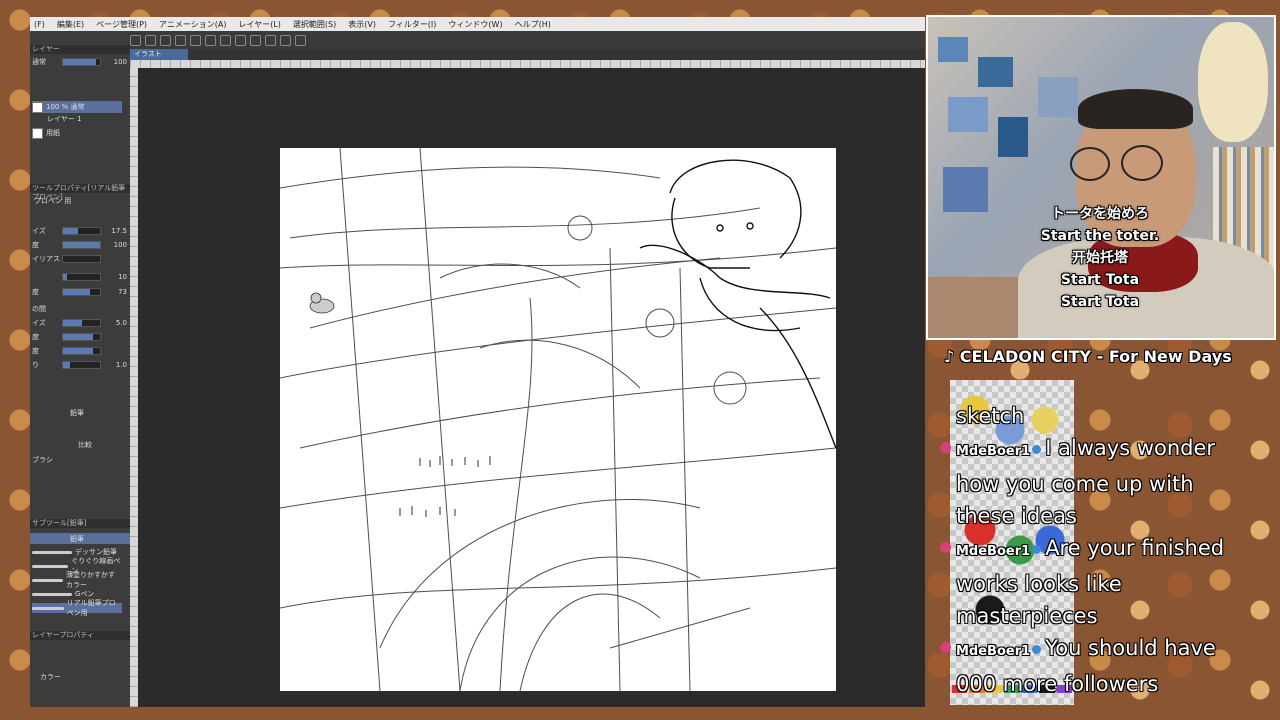 The image size is (1280, 720). What do you see at coordinates (39, 308) in the screenshot?
I see `property-label: の間` at bounding box center [39, 308].